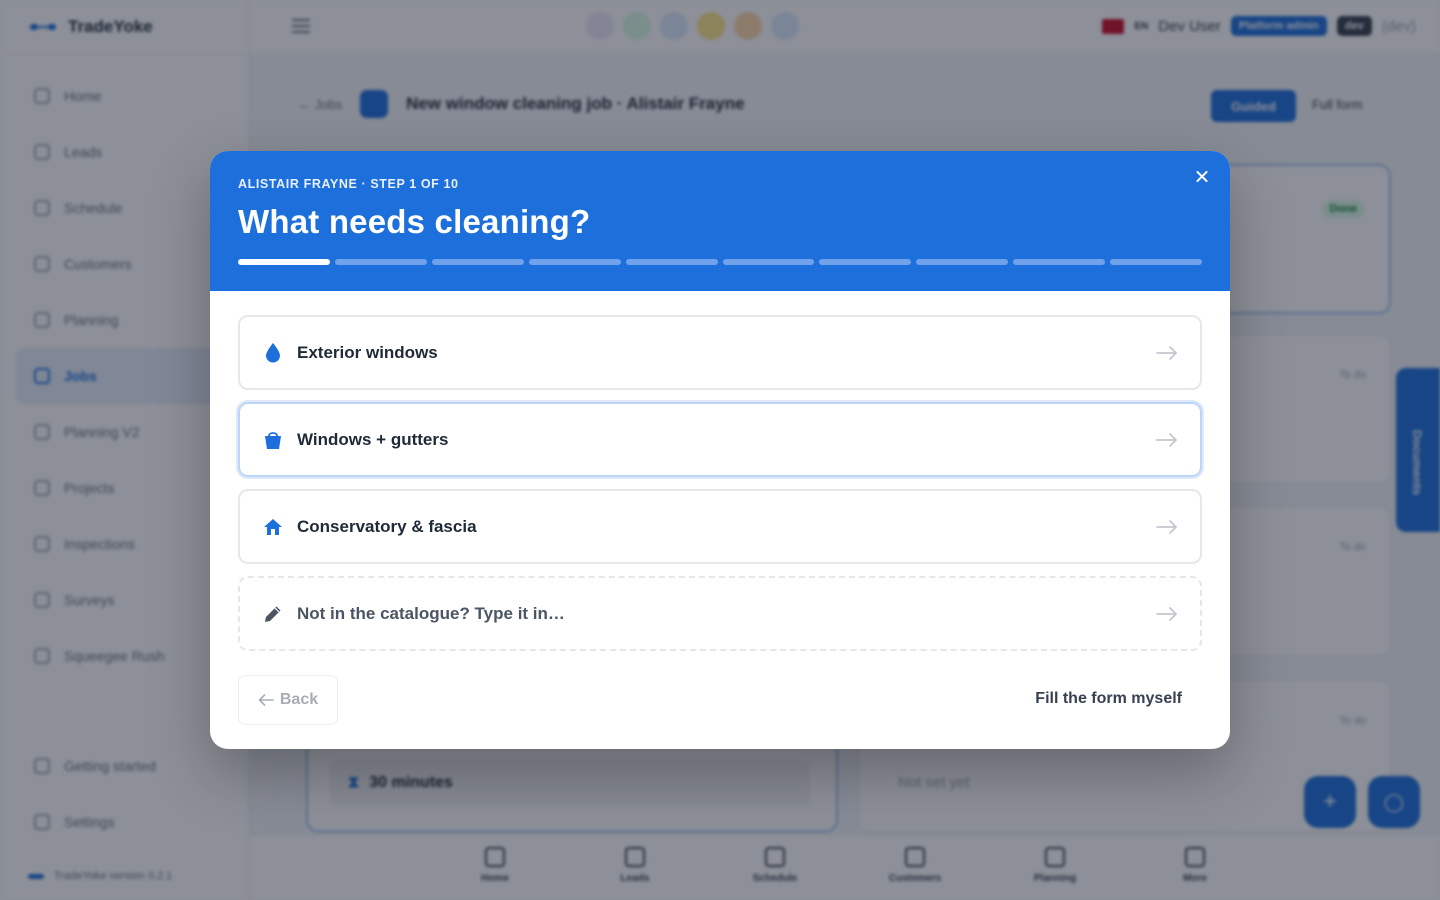  I want to click on water-drop-icon, so click(273, 353).